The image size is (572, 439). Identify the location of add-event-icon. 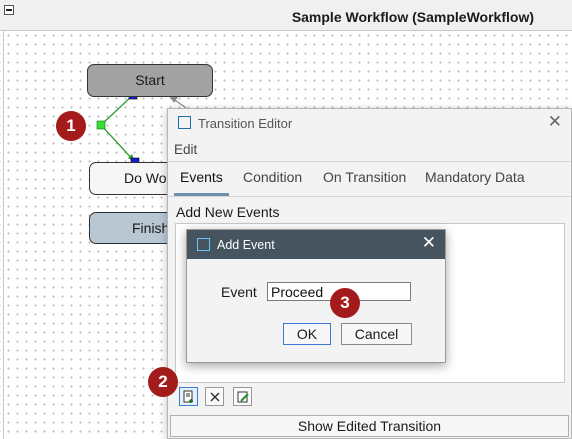
(188, 396).